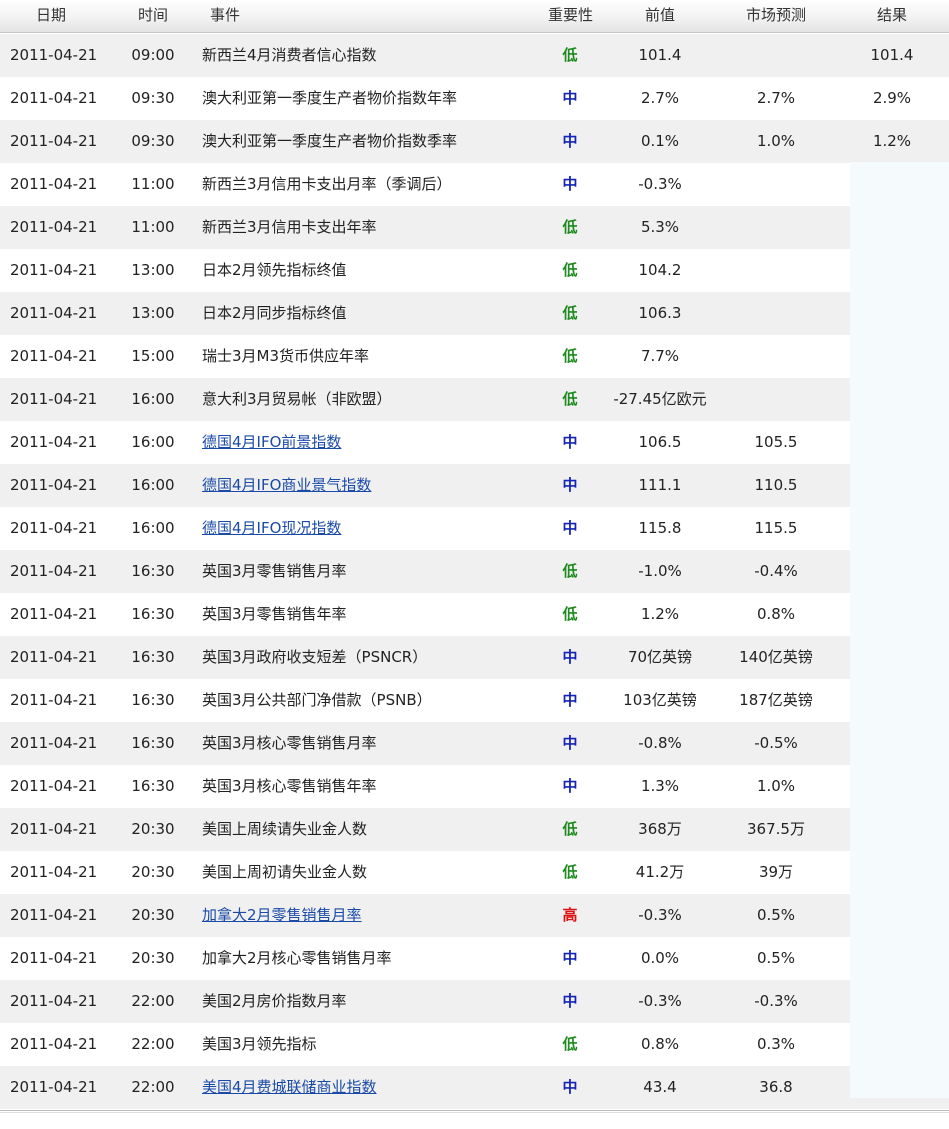 Image resolution: width=949 pixels, height=1129 pixels. Describe the element at coordinates (225, 15) in the screenshot. I see `header-event: 事件` at that location.